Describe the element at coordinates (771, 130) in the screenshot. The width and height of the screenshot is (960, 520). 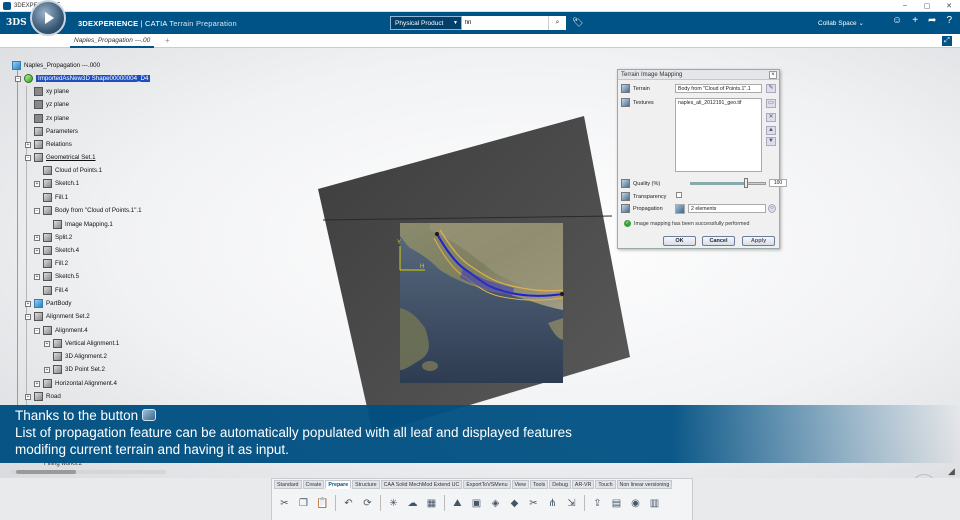
I see `move-up-icon: ▲` at that location.